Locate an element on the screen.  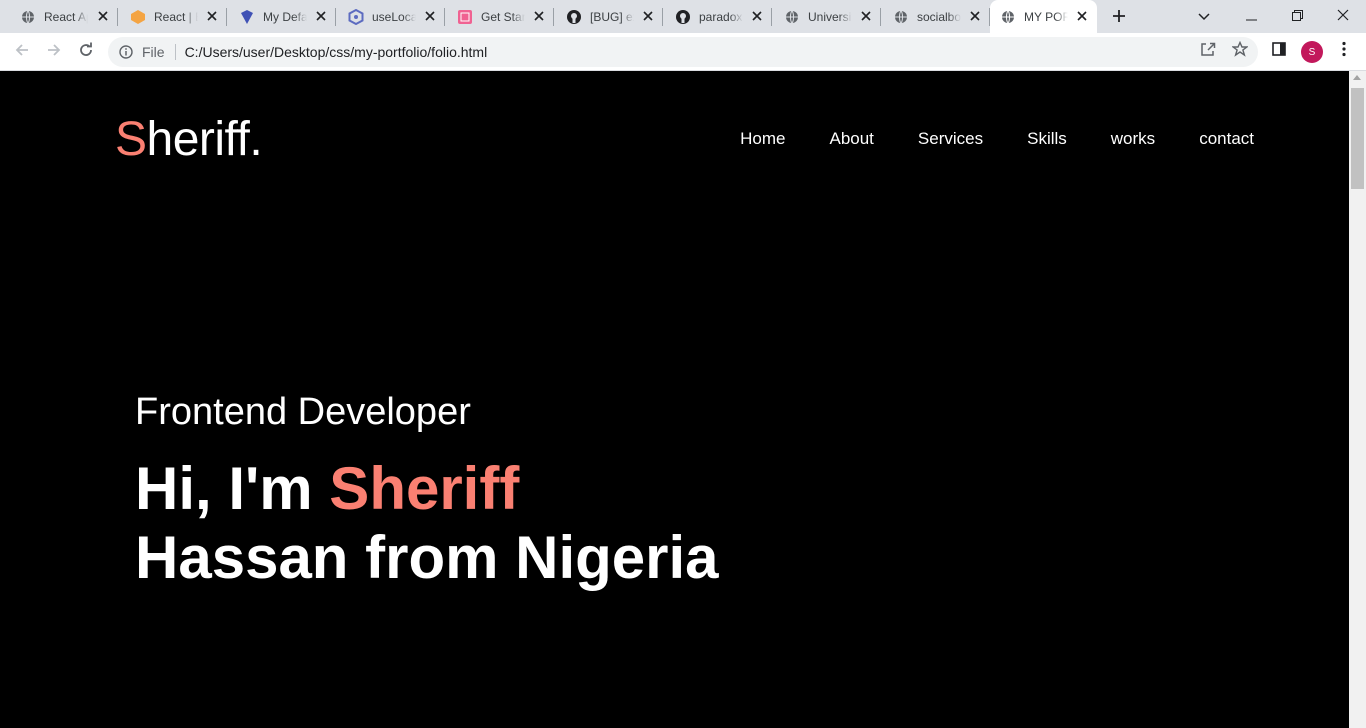
close-window-button is located at coordinates (1343, 16).